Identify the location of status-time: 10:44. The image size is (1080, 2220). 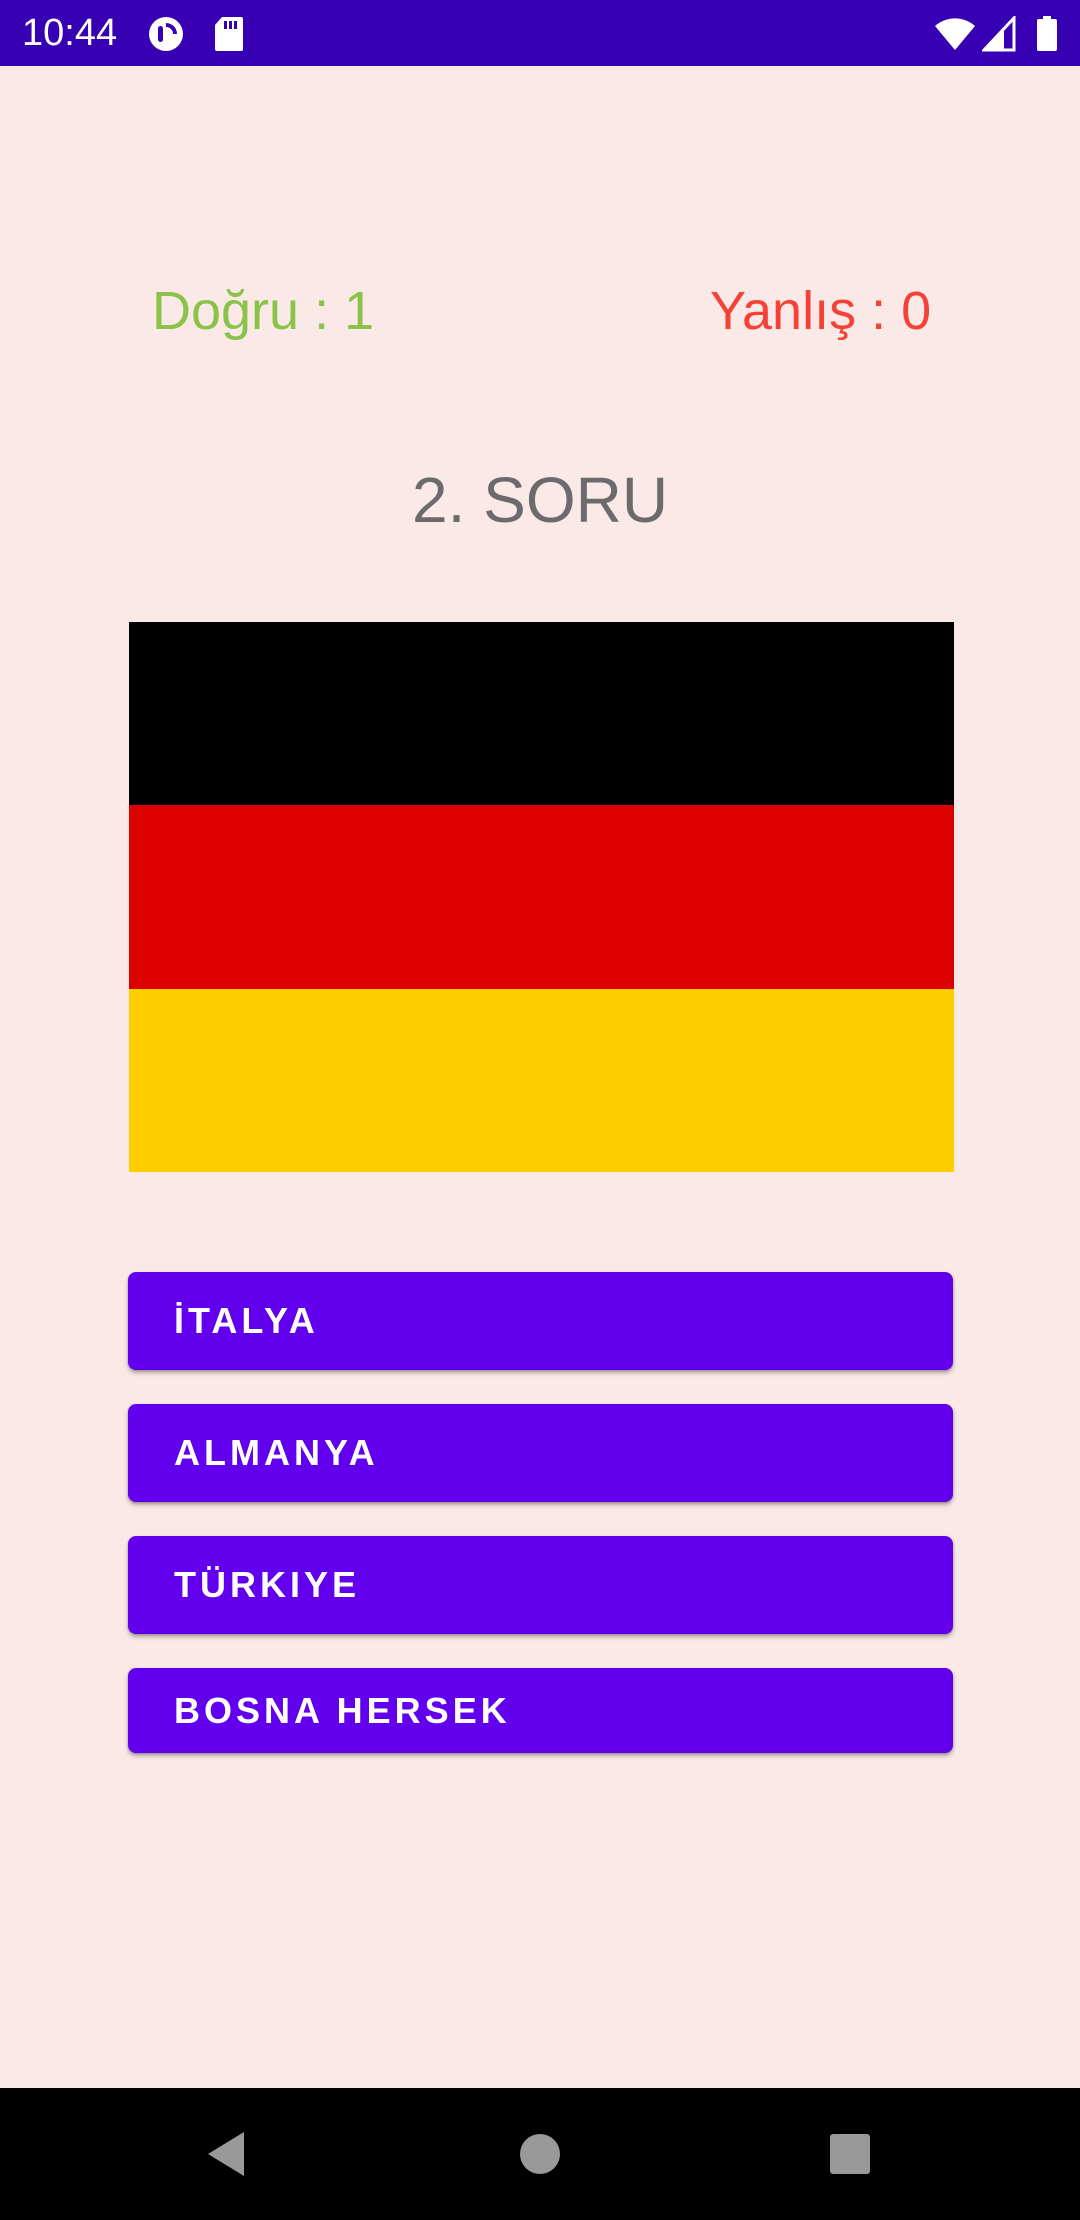
(70, 33).